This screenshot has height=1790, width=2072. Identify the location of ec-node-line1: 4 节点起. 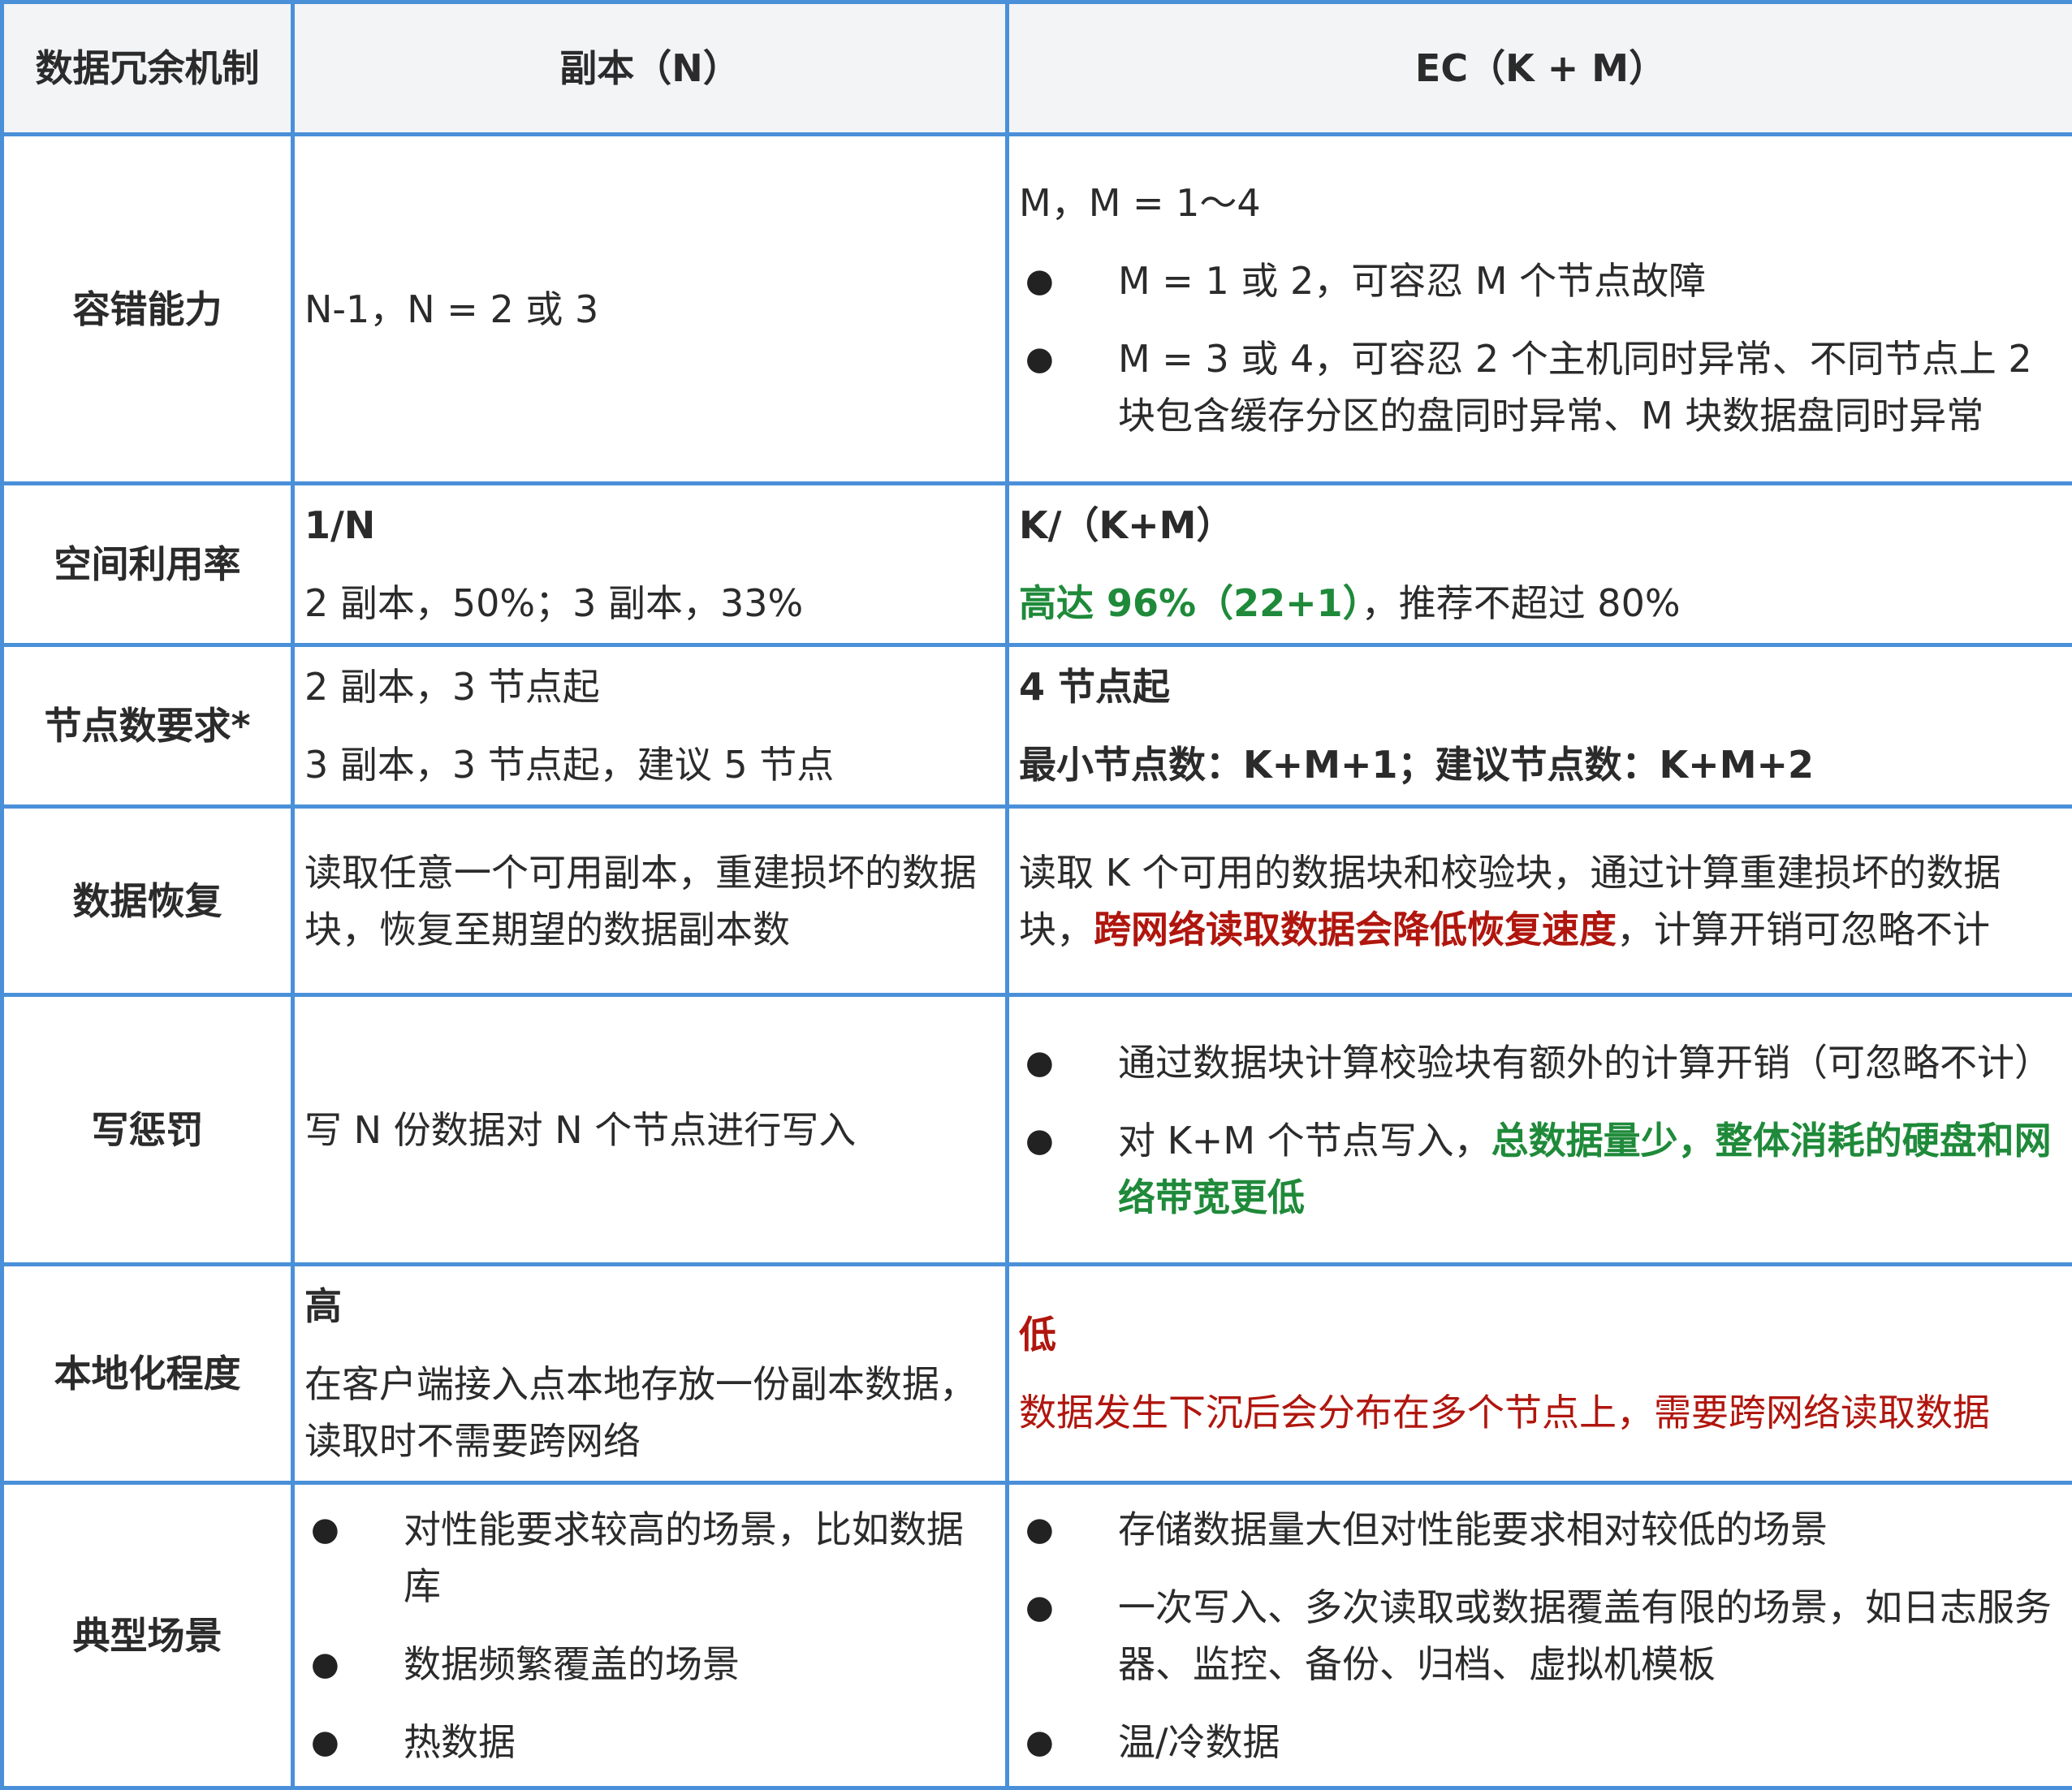
(1540, 687).